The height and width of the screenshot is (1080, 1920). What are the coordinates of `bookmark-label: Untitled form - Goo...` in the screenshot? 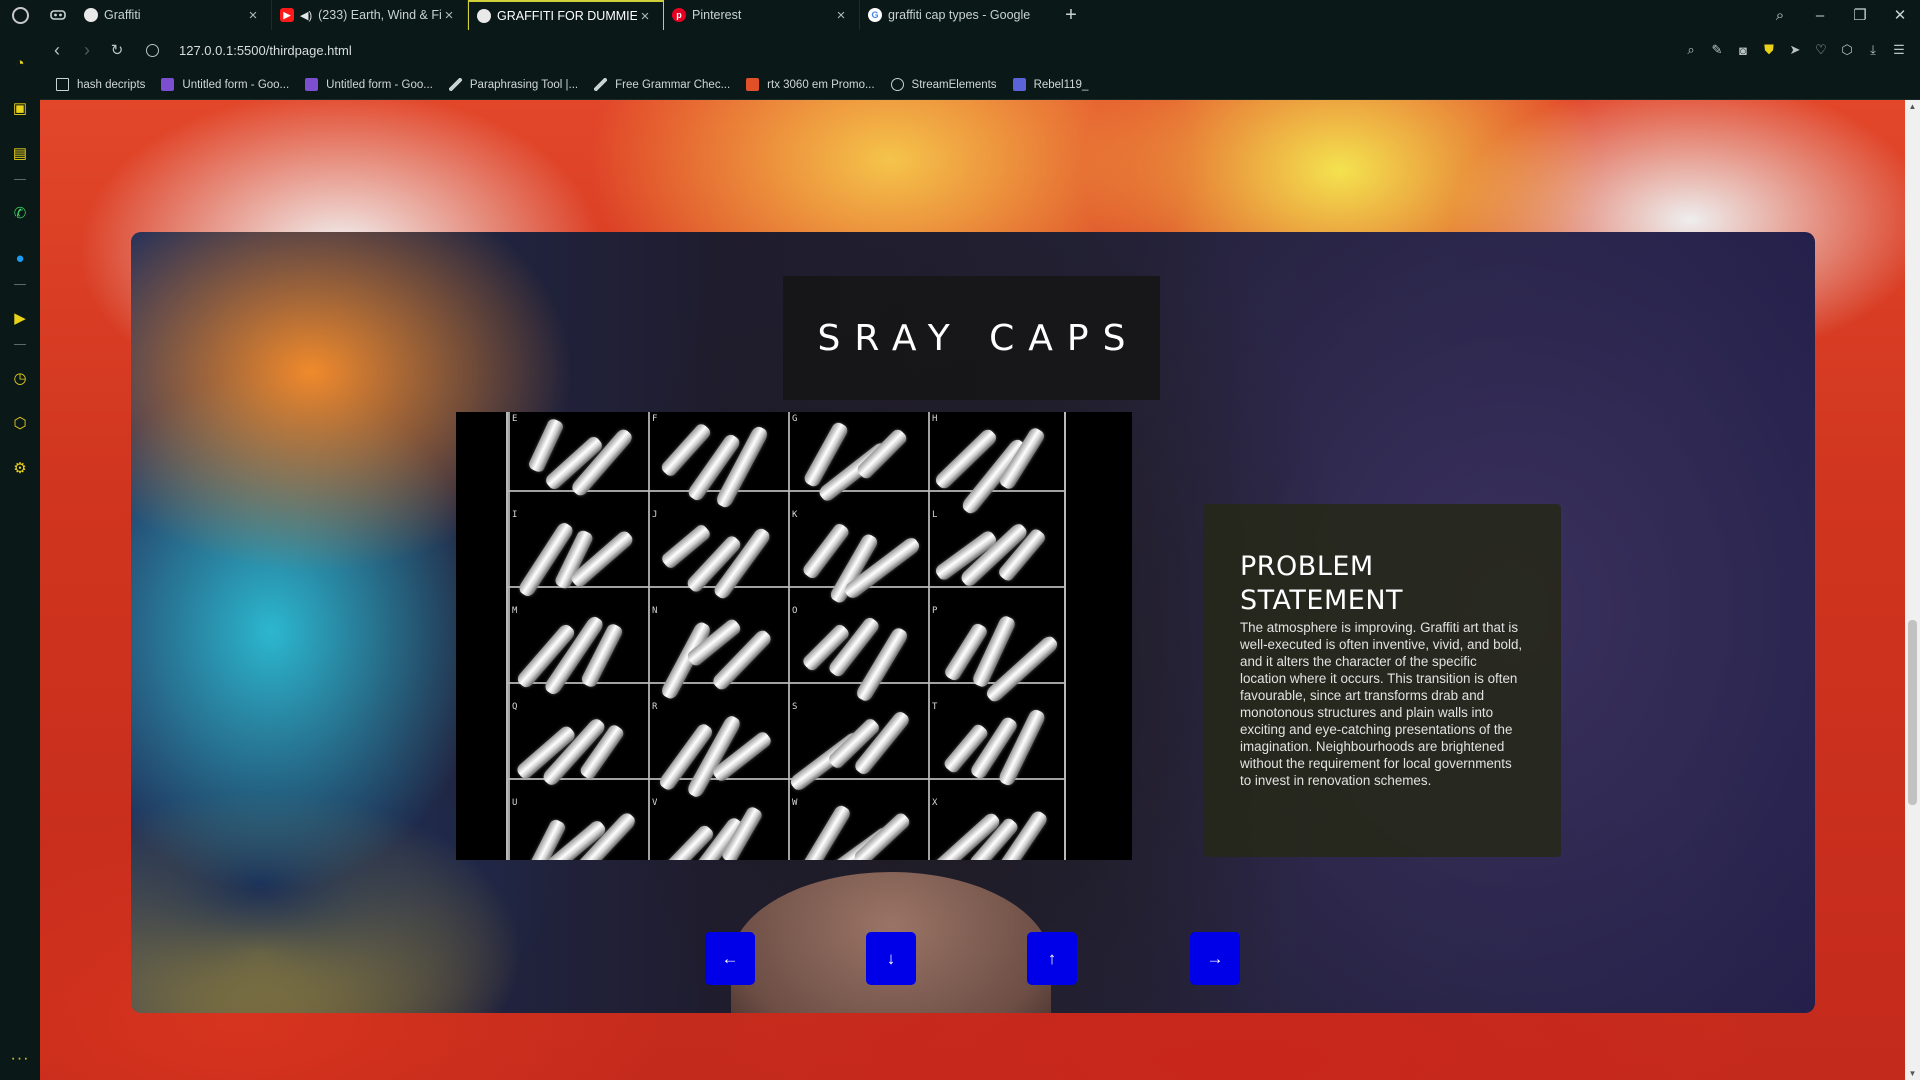 It's located at (236, 84).